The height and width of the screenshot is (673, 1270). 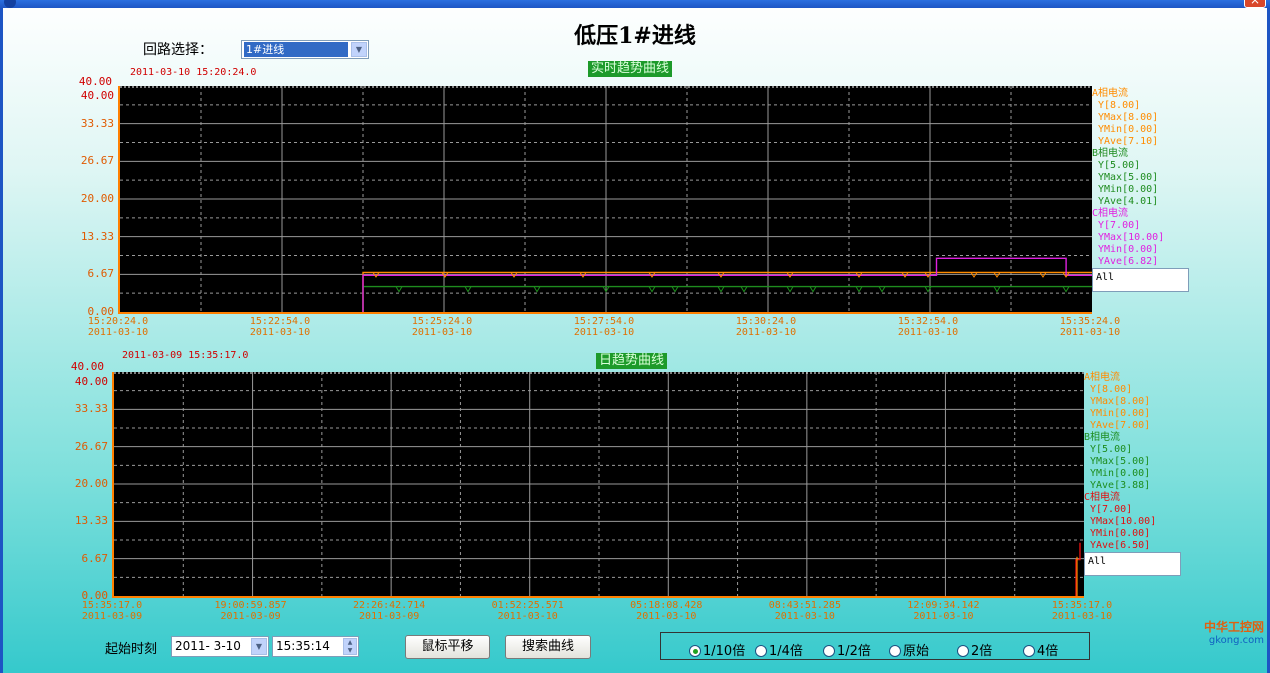 I want to click on legend-stat: Y[5.00], so click(x=1111, y=449).